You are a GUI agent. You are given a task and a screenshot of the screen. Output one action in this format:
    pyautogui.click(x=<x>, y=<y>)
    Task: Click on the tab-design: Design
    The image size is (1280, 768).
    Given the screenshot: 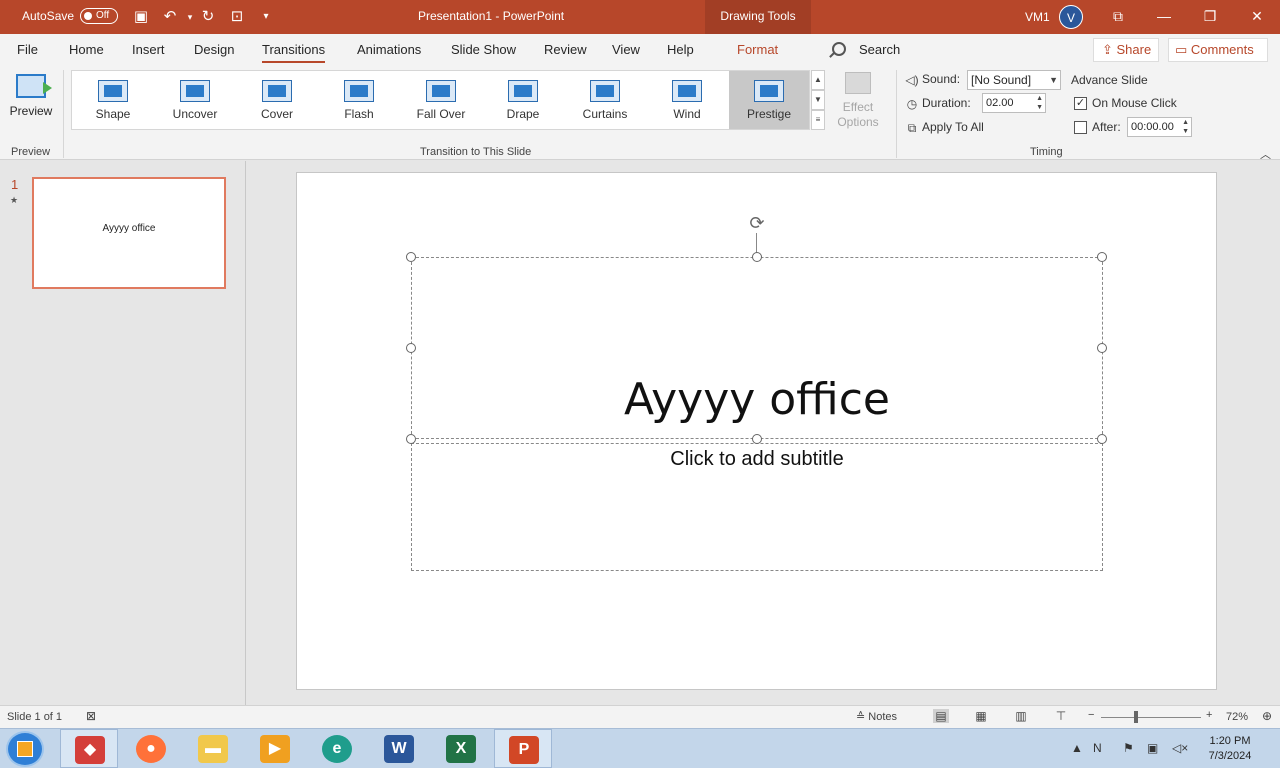 What is the action you would take?
    pyautogui.click(x=214, y=49)
    